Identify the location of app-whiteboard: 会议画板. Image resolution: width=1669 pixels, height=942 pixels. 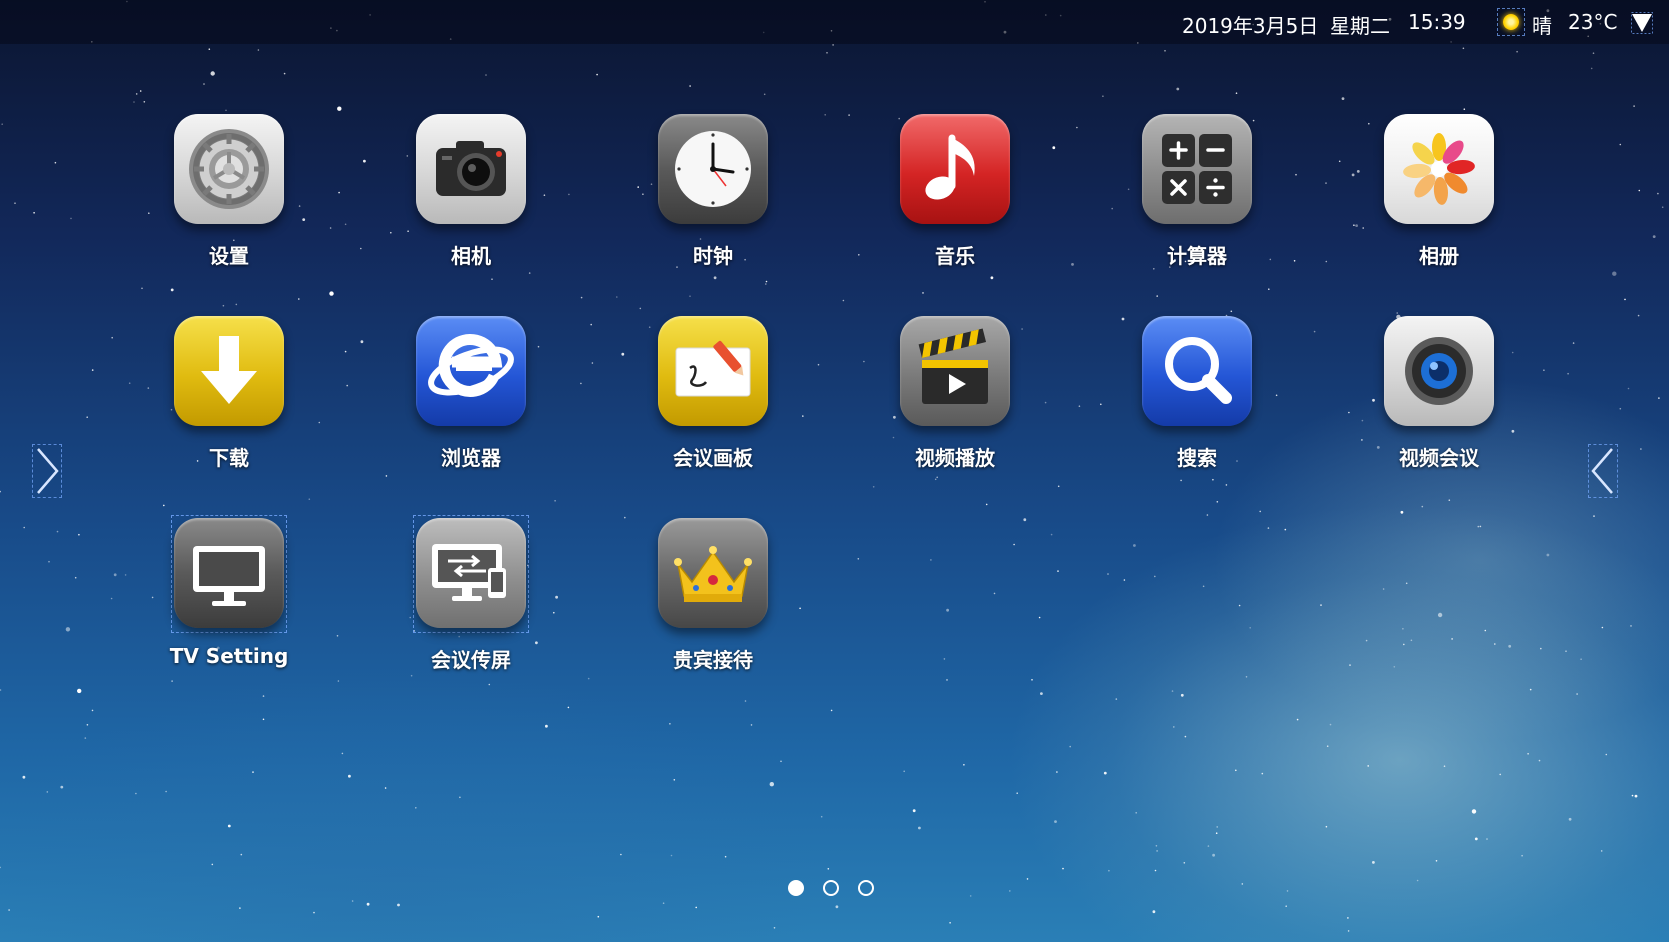
(713, 401).